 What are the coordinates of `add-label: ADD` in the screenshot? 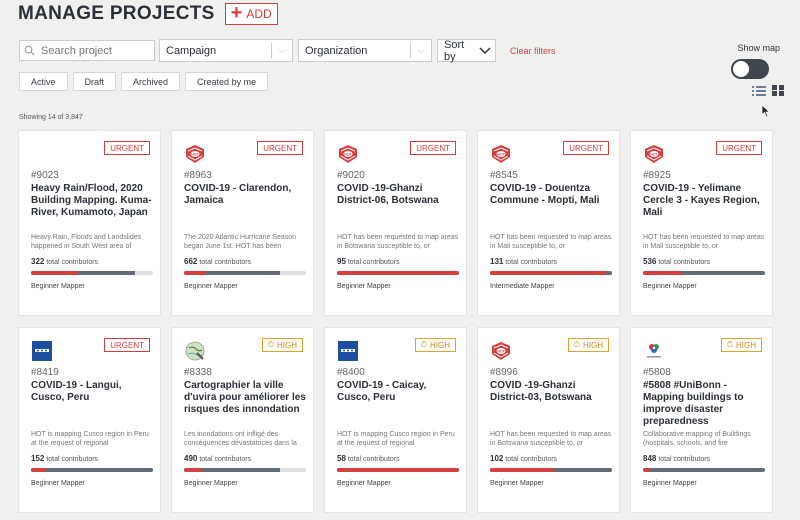 It's located at (259, 14).